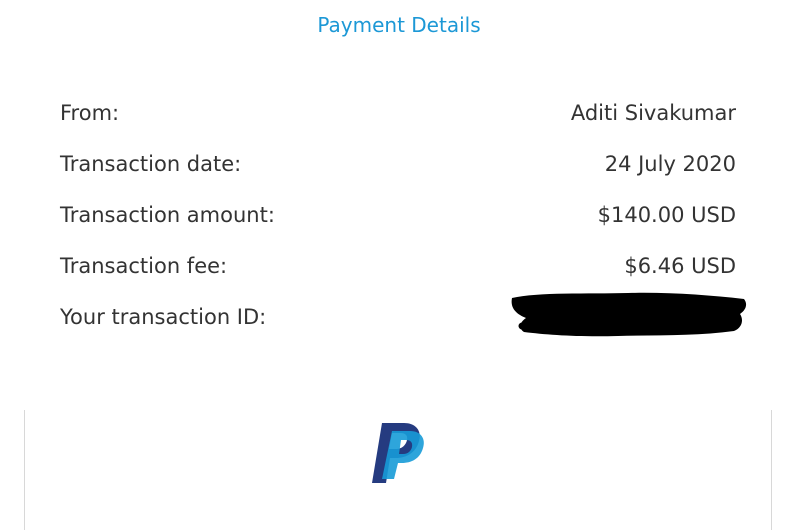 The image size is (798, 530). I want to click on paypal-logo-icon, so click(398, 453).